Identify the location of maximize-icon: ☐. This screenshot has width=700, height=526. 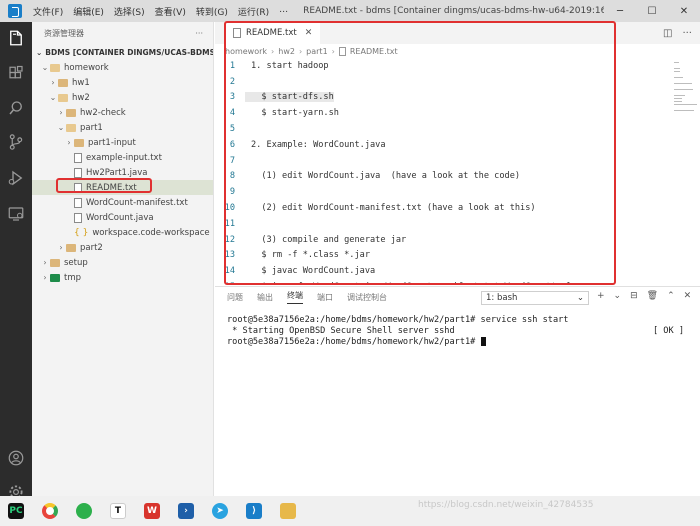
(652, 11).